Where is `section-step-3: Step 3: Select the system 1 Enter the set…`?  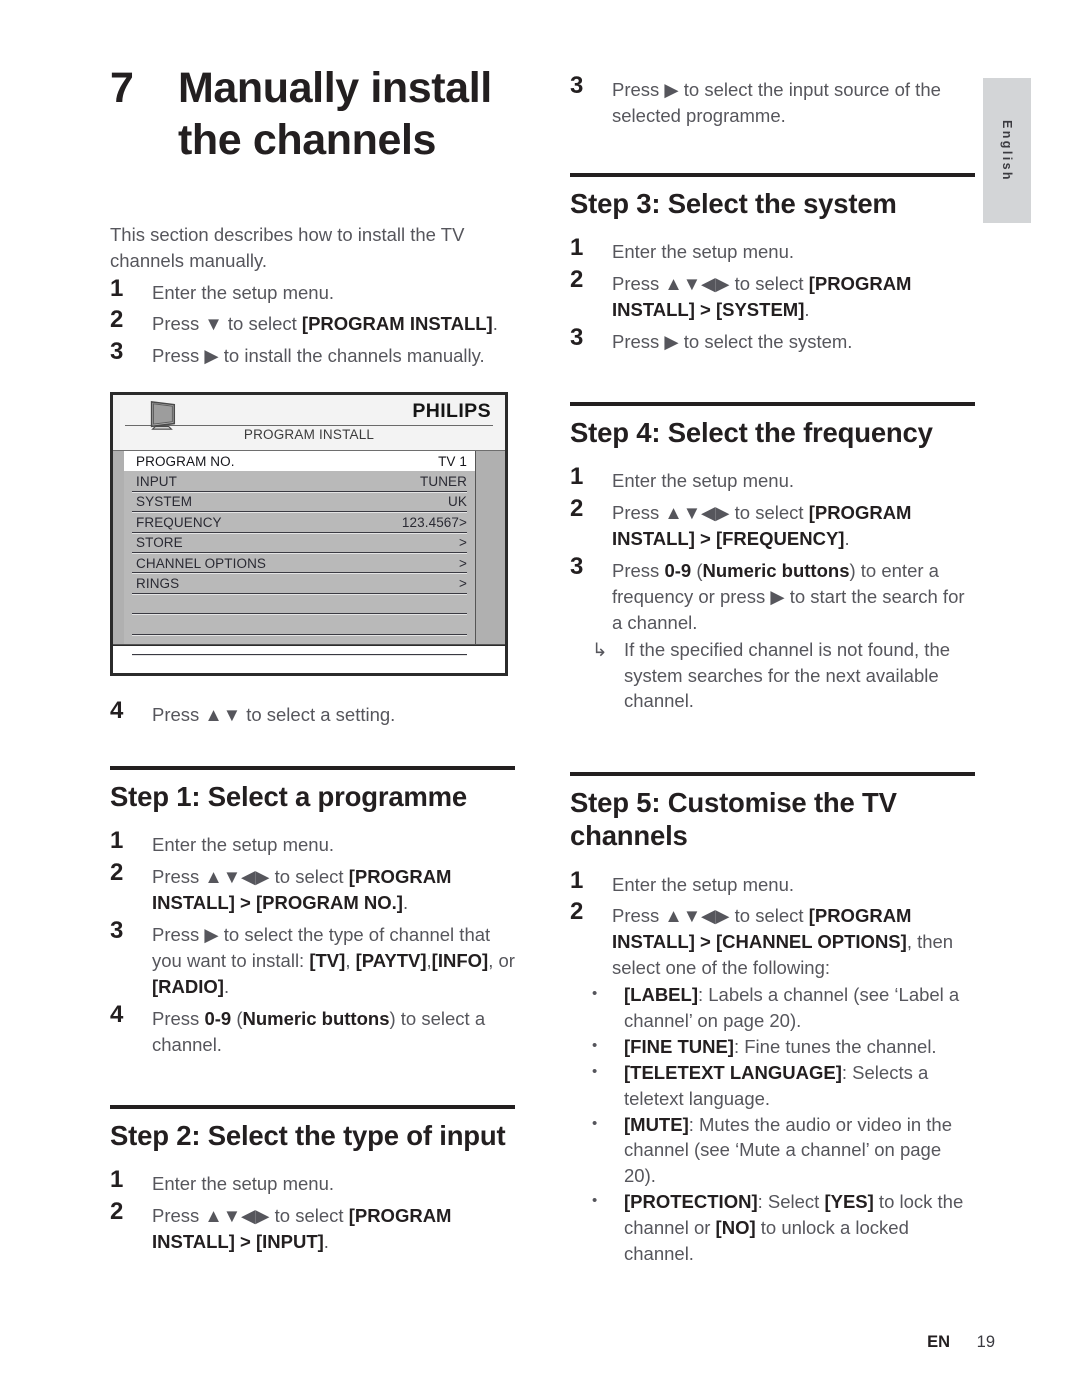 section-step-3: Step 3: Select the system 1 Enter the set… is located at coordinates (772, 264).